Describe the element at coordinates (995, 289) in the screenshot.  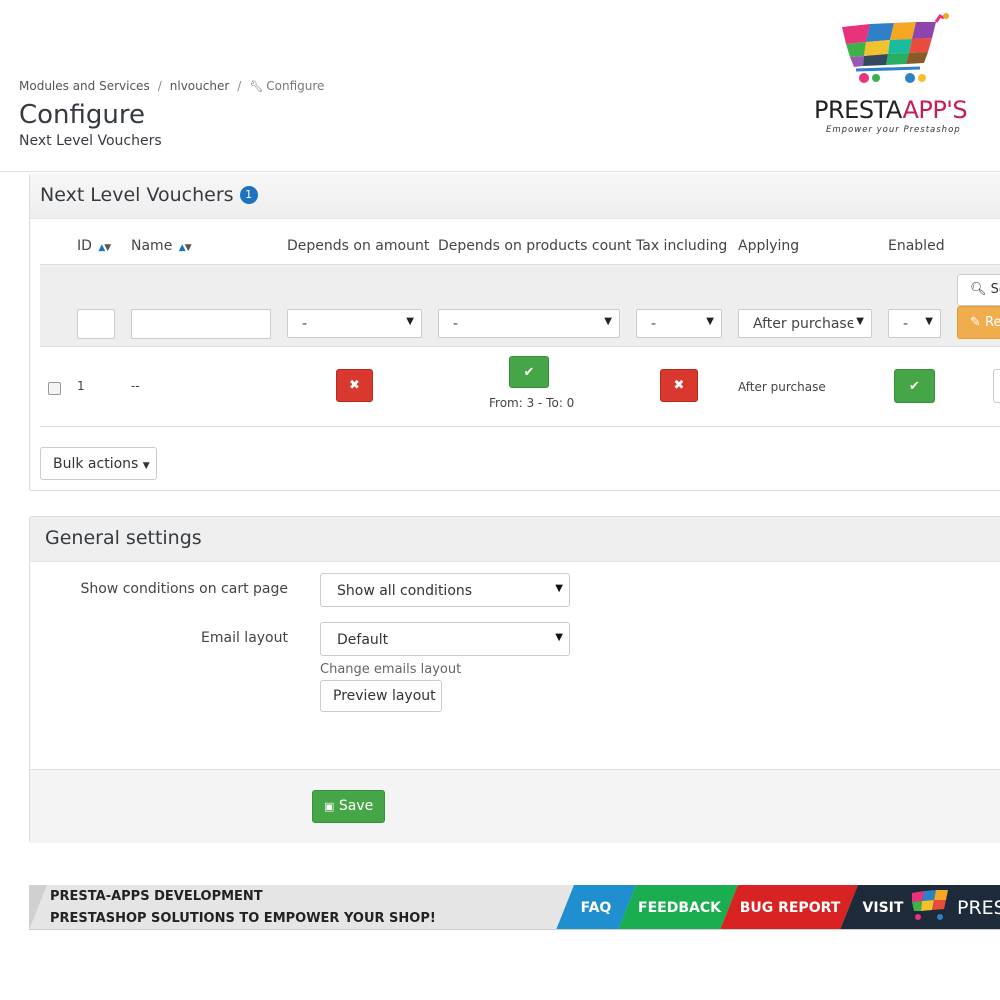
I see `search-button-label: Search` at that location.